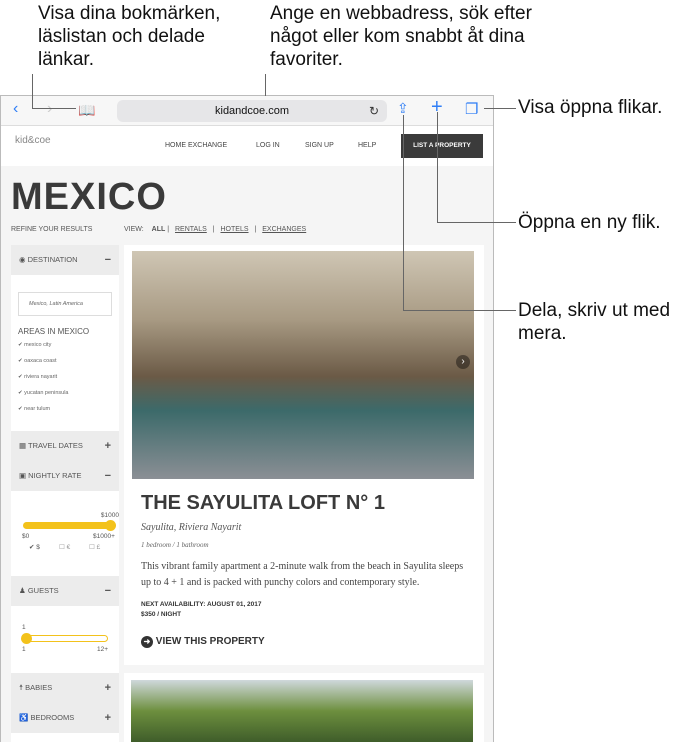 Image resolution: width=686 pixels, height=742 pixels. I want to click on nav-help: HELP, so click(367, 145).